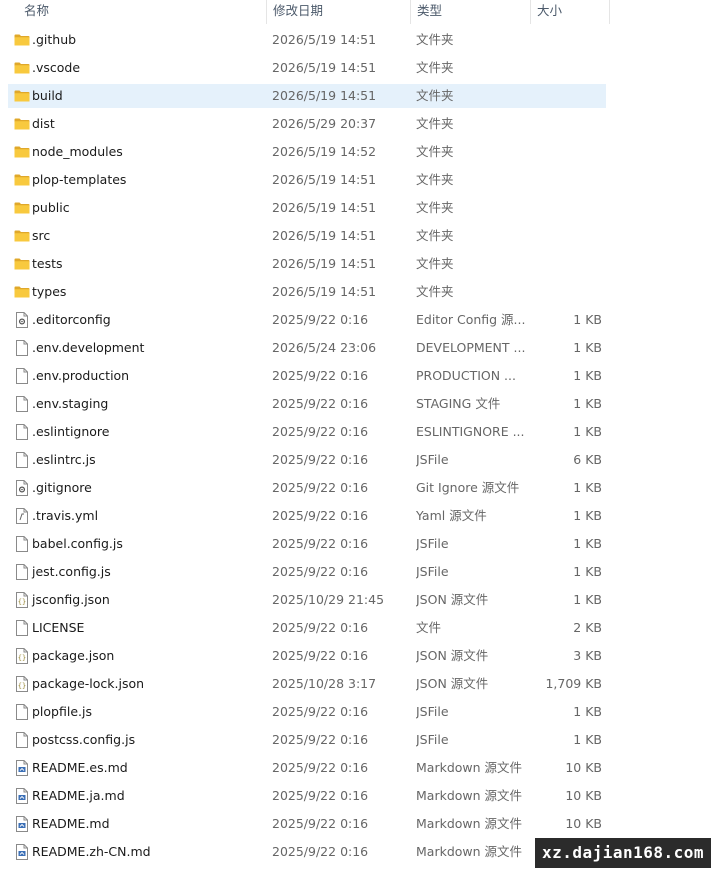 The image size is (719, 873). Describe the element at coordinates (338, 12) in the screenshot. I see `column-header-date: 修改日期` at that location.